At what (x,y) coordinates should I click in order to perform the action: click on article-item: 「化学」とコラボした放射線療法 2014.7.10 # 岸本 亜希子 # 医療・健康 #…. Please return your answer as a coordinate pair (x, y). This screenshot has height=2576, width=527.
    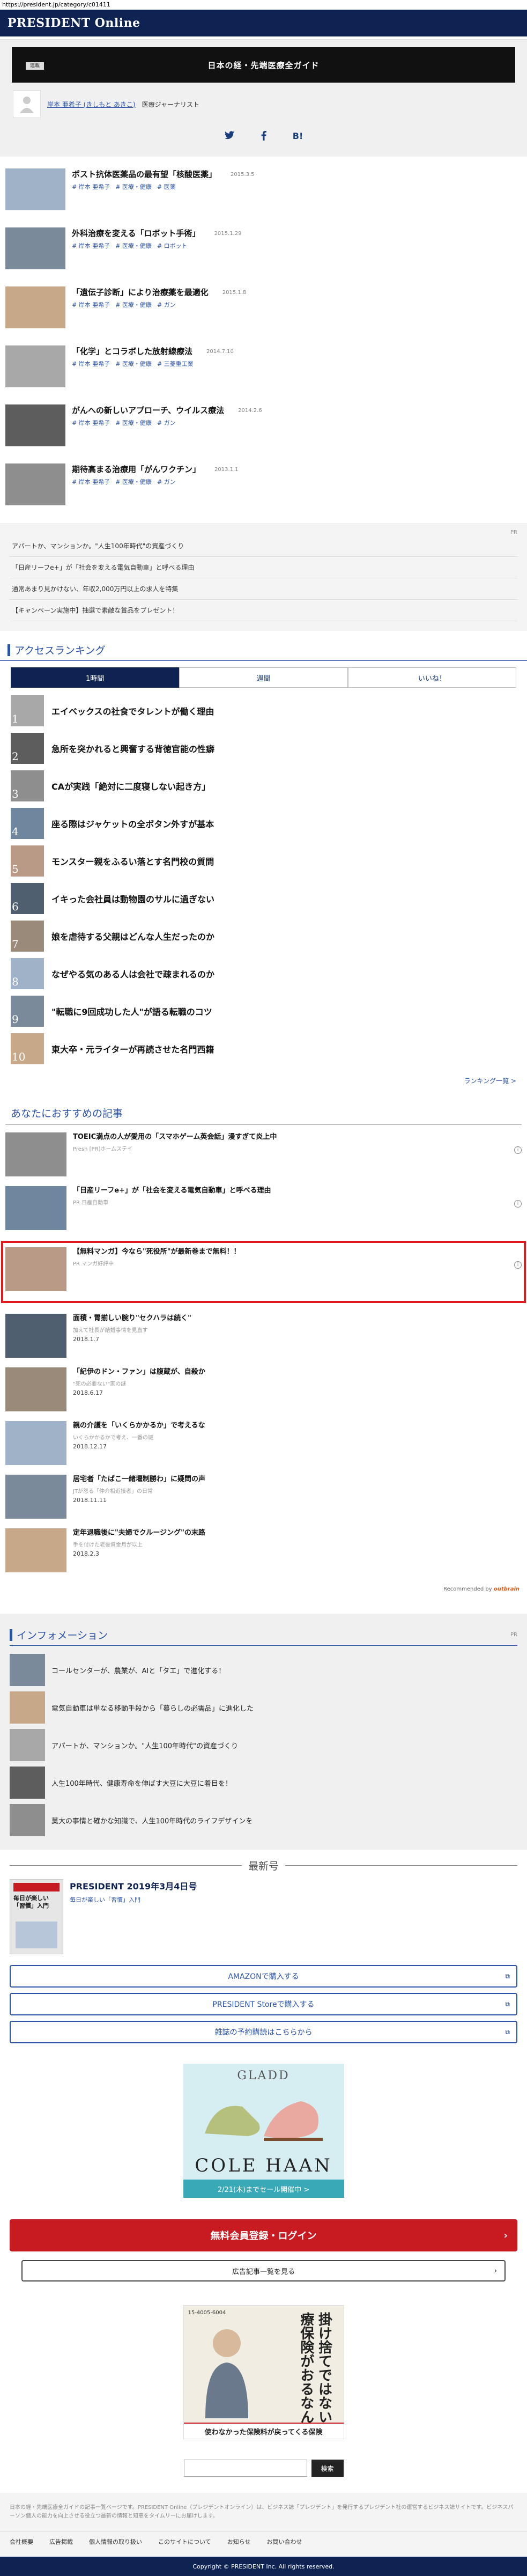
    Looking at the image, I should click on (263, 370).